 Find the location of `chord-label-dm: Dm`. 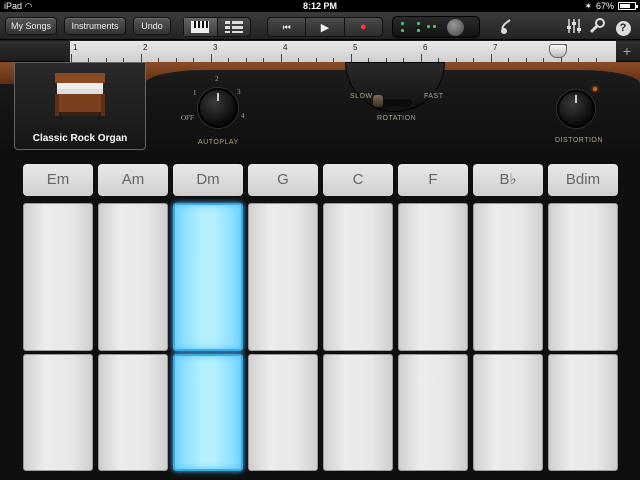

chord-label-dm: Dm is located at coordinates (208, 180).